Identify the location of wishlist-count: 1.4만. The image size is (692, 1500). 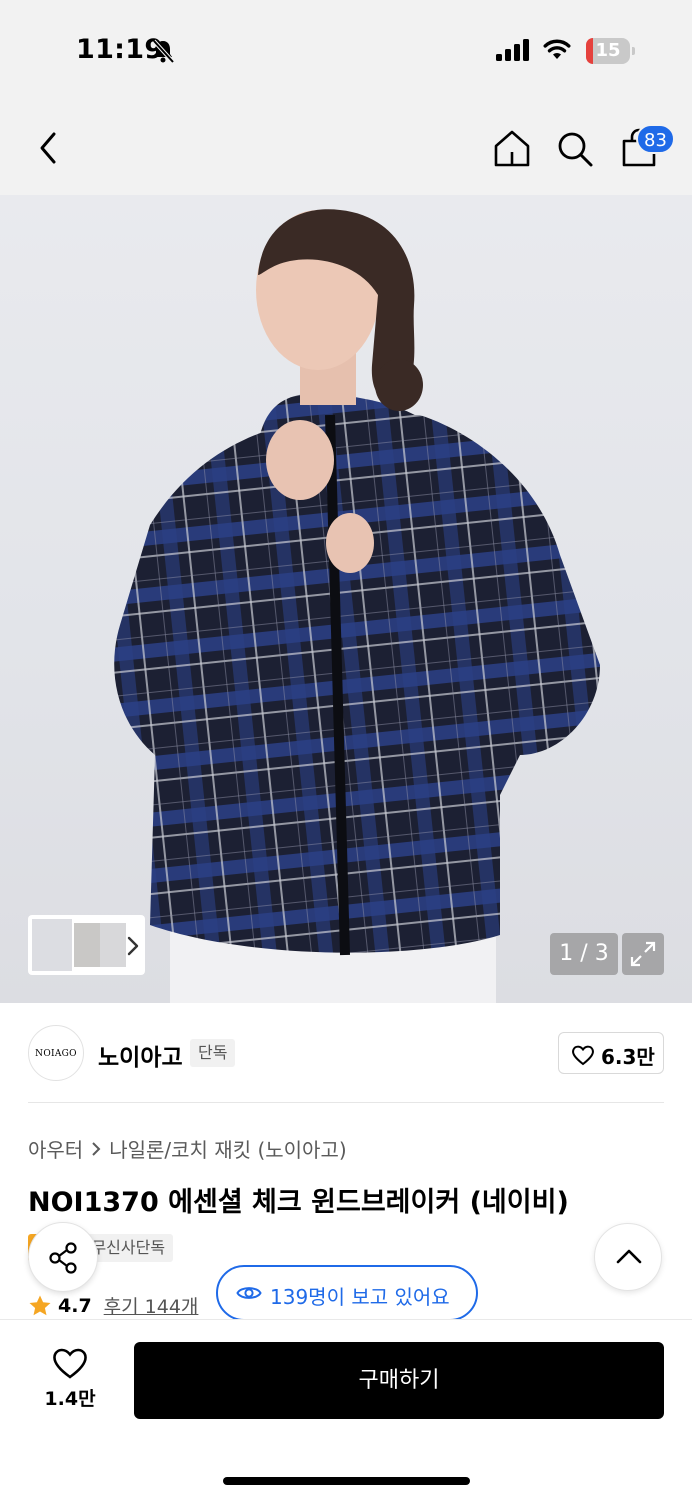
(70, 1399).